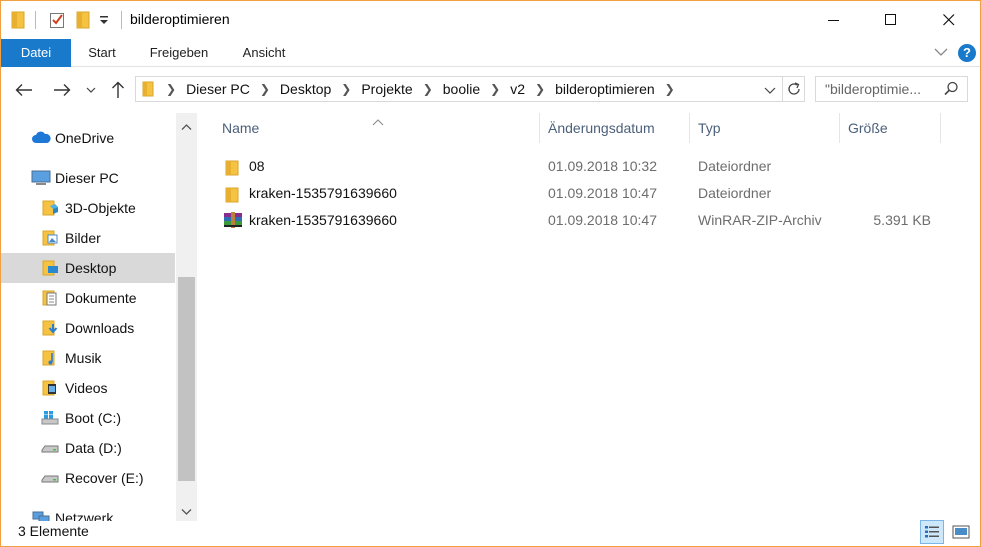 The height and width of the screenshot is (547, 981). I want to click on file-name: 08, so click(257, 166).